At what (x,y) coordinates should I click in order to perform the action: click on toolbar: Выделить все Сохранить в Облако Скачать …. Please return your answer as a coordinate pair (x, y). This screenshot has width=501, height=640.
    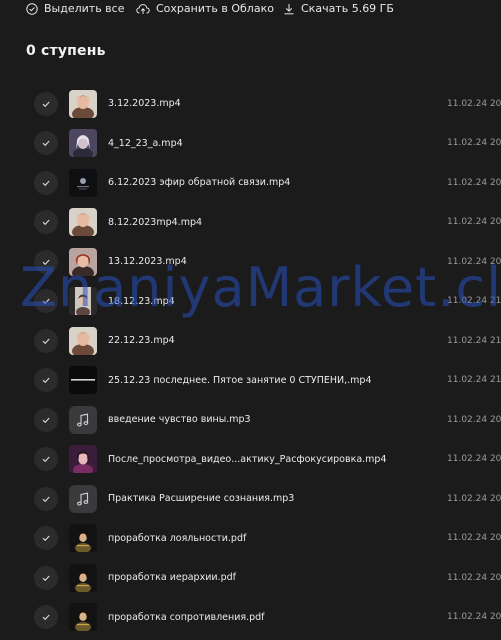
    Looking at the image, I should click on (250, 9).